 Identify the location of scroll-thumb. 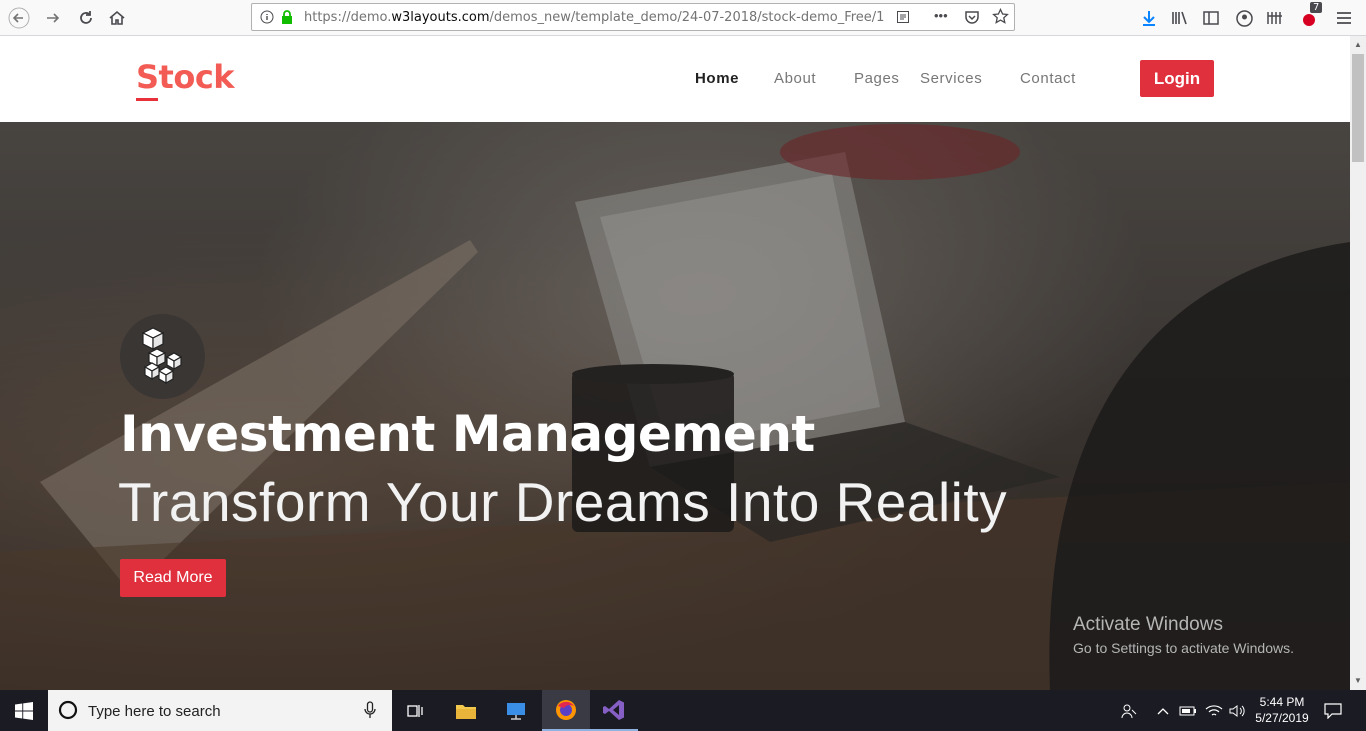
(1358, 108).